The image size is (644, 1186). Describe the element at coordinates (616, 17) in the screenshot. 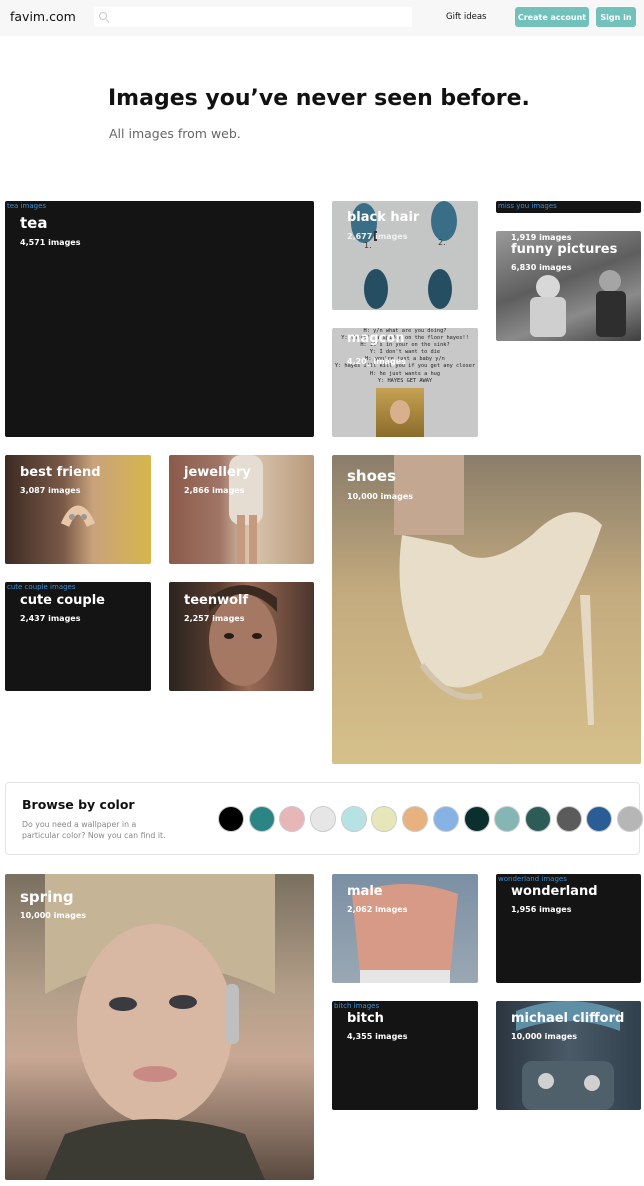

I see `sign-in-button: Sign in` at that location.